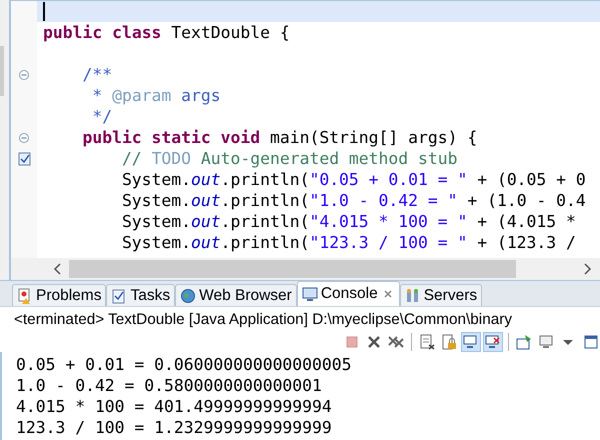  Describe the element at coordinates (141, 295) in the screenshot. I see `view-tab: Tasks` at that location.